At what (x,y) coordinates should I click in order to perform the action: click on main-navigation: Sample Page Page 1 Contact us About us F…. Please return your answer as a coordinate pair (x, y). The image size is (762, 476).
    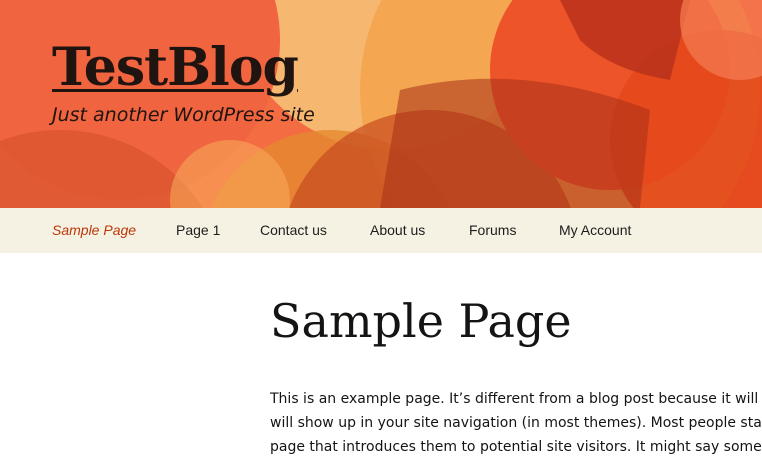
    Looking at the image, I should click on (381, 230).